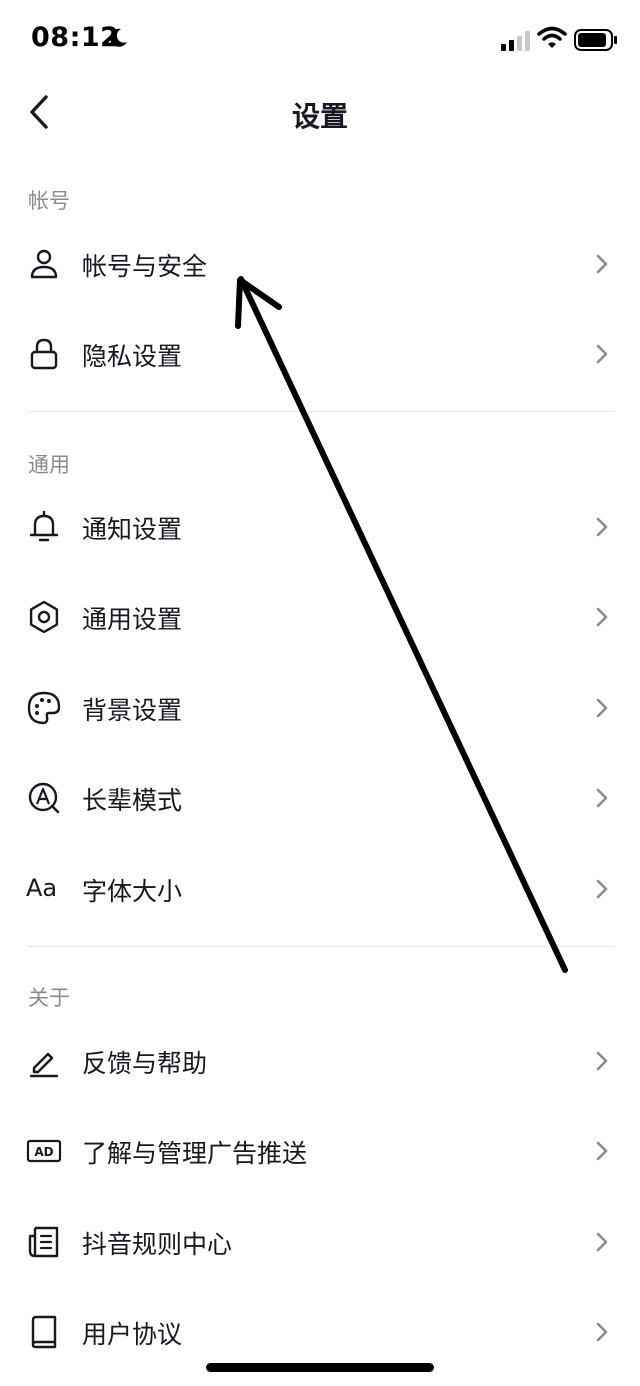  I want to click on home-indicator, so click(320, 1367).